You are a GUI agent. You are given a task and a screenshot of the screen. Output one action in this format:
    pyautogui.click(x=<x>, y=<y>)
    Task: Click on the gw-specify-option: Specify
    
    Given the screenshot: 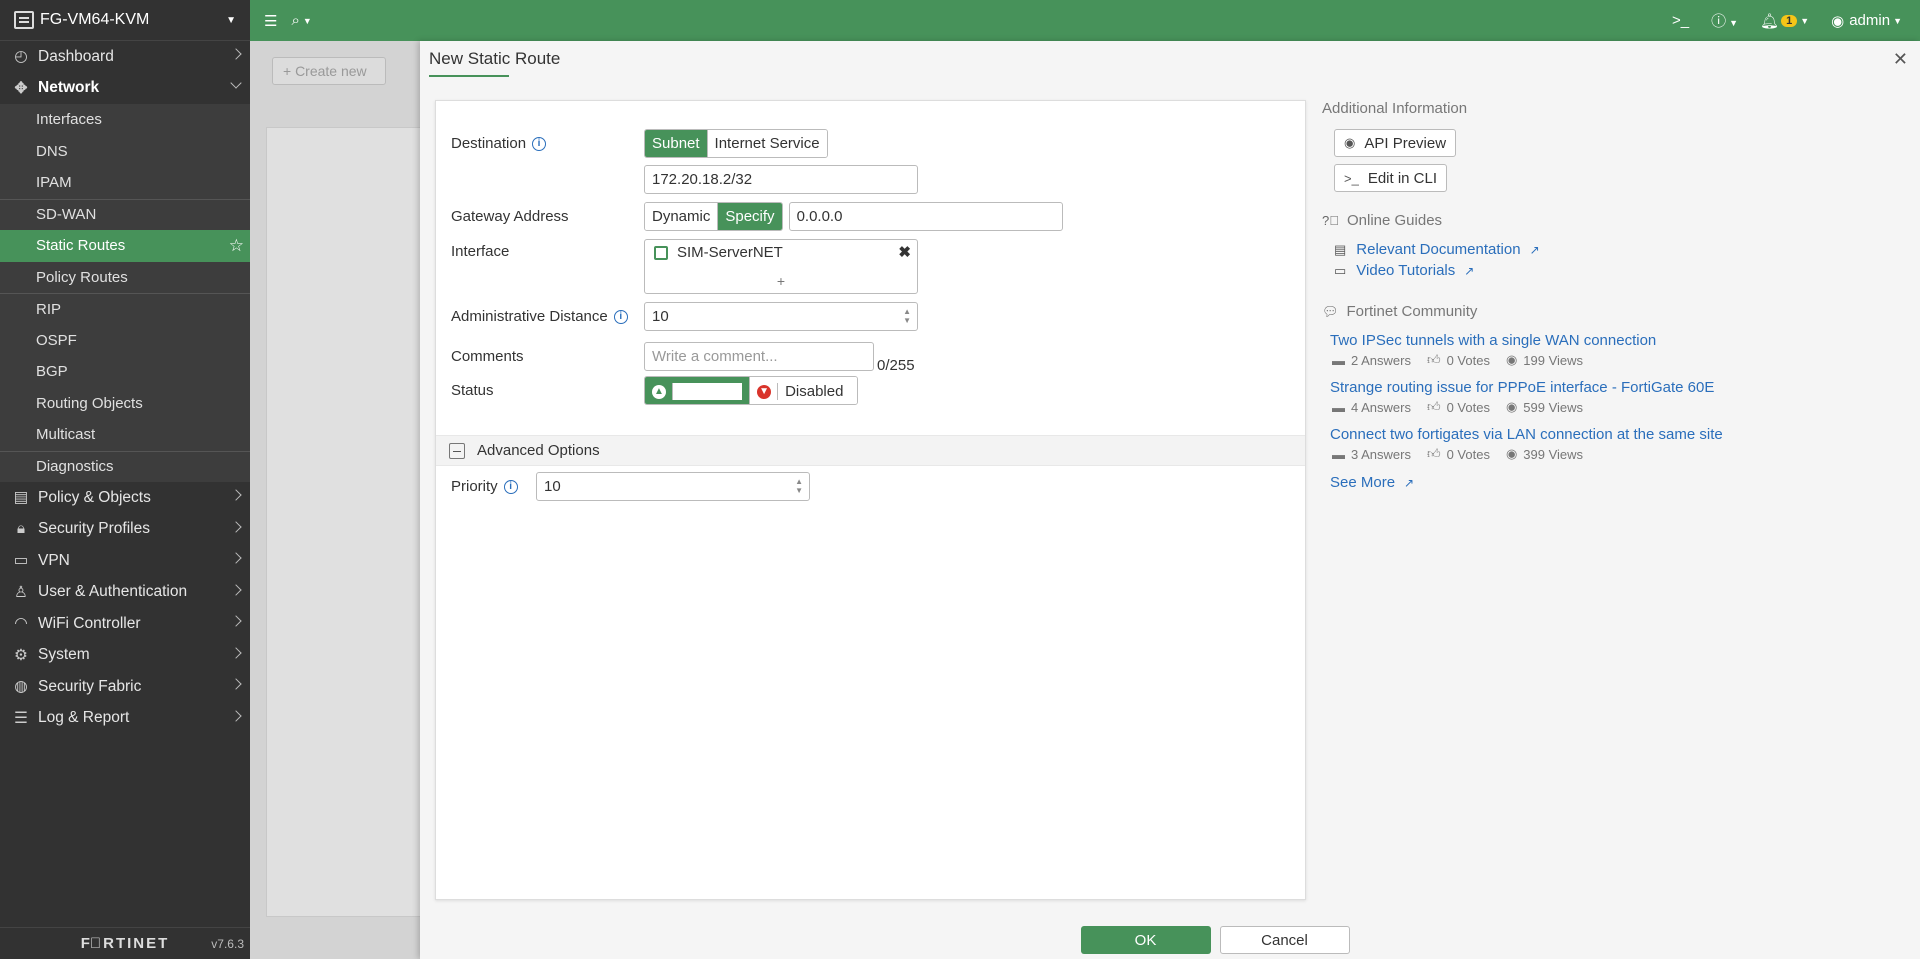 What is the action you would take?
    pyautogui.click(x=749, y=216)
    